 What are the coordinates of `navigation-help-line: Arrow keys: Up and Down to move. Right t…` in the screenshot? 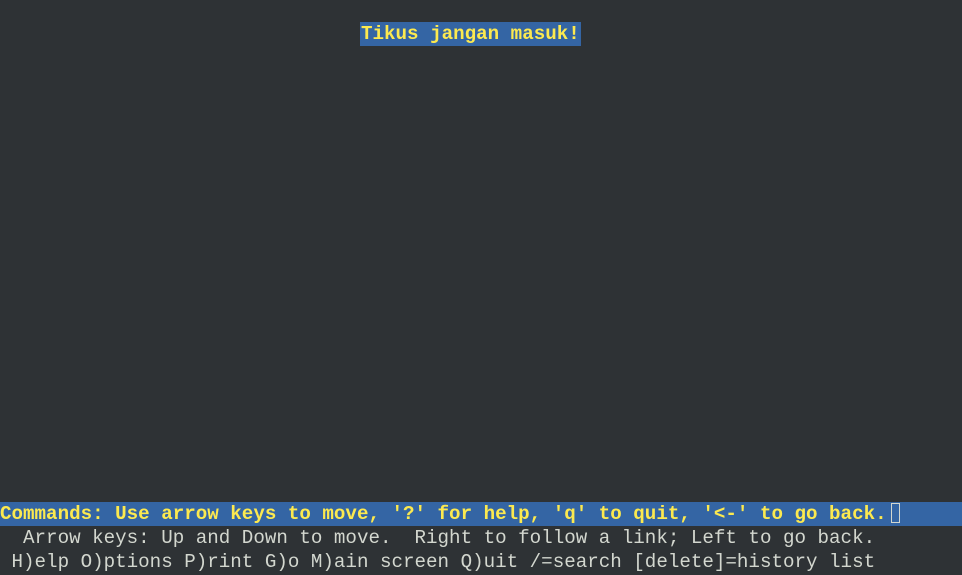 It's located at (438, 538).